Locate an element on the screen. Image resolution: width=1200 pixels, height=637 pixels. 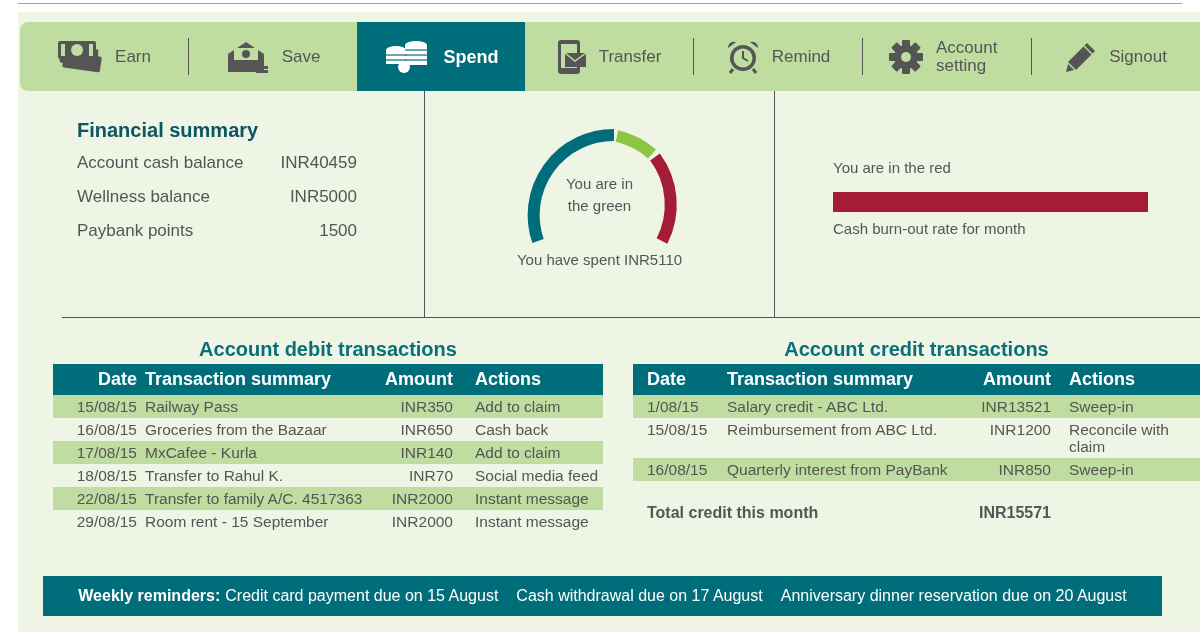
reminder-text: Anniversary dinner reservation due on 20 August is located at coordinates (953, 596).